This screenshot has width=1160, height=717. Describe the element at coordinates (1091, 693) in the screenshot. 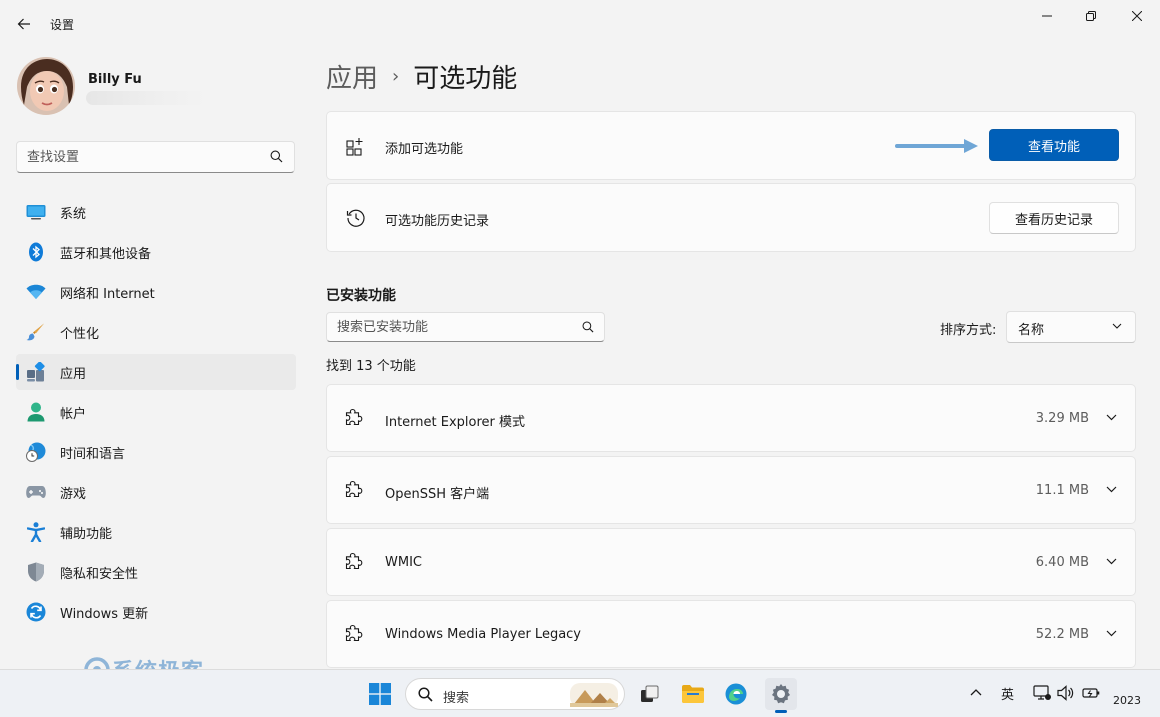

I see `battery-icon` at that location.